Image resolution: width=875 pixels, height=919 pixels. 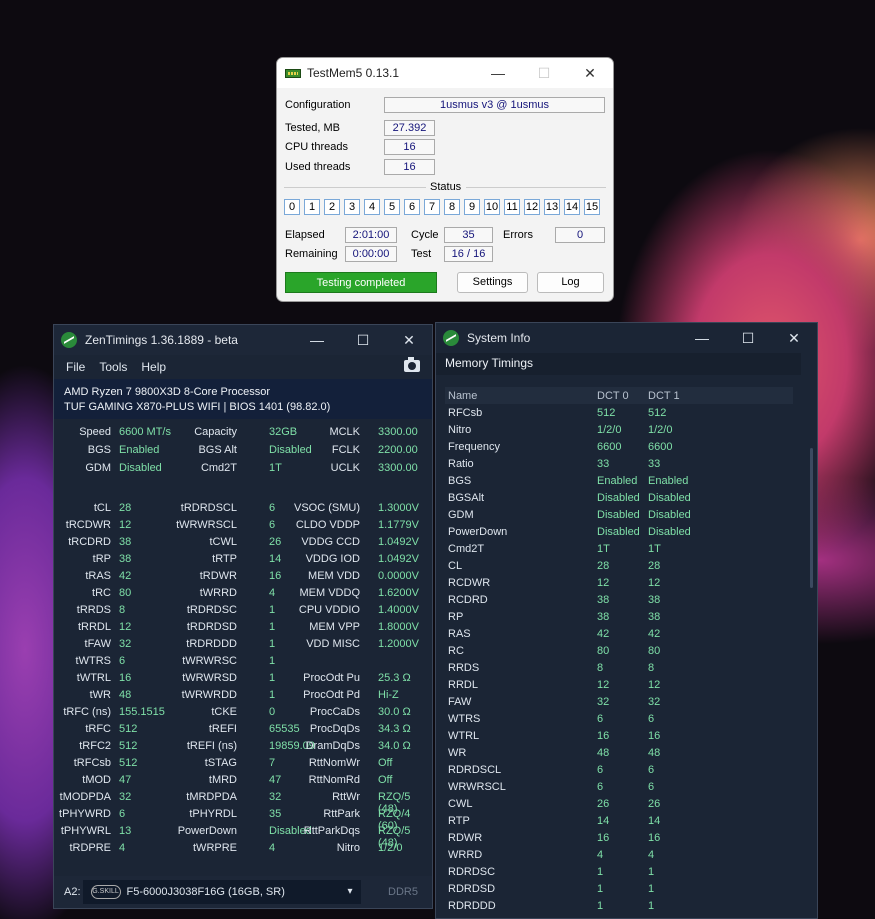 I want to click on settings-button: Settings, so click(x=492, y=282).